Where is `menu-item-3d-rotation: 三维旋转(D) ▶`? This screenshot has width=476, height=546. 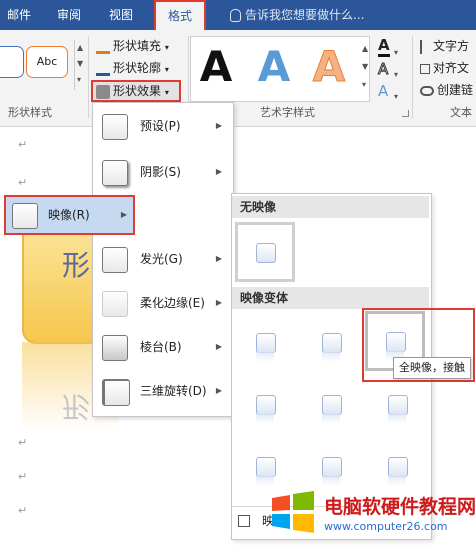
menu-item-3d-rotation: 三维旋转(D) ▶ is located at coordinates (162, 391).